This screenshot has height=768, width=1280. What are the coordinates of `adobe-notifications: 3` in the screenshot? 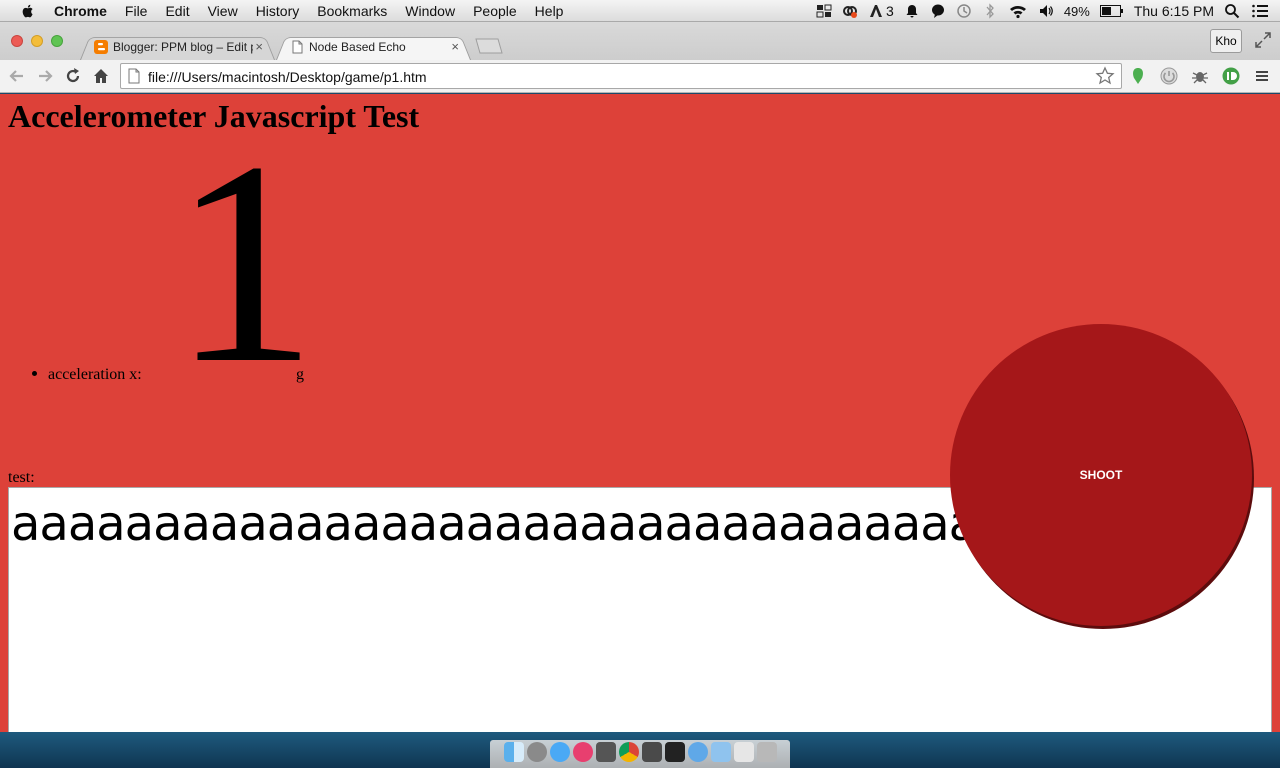 It's located at (881, 11).